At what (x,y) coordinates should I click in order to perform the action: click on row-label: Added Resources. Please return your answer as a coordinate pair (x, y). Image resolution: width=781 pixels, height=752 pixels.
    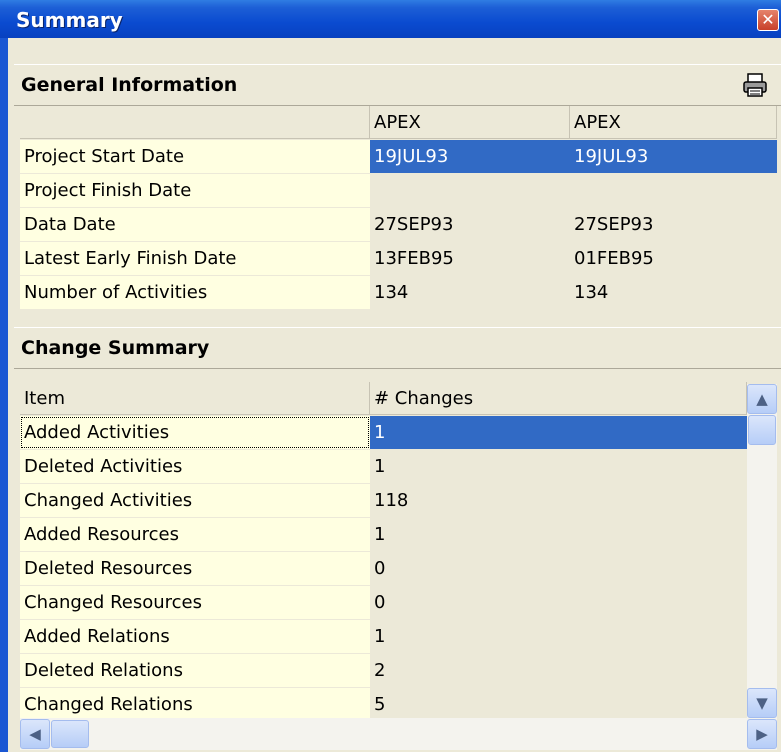
    Looking at the image, I should click on (195, 534).